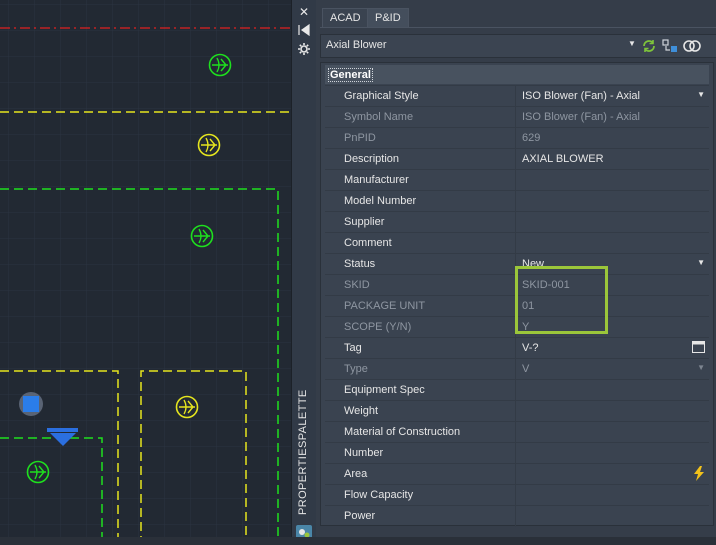 The width and height of the screenshot is (716, 545). Describe the element at coordinates (360, 264) in the screenshot. I see `property-name: Status` at that location.